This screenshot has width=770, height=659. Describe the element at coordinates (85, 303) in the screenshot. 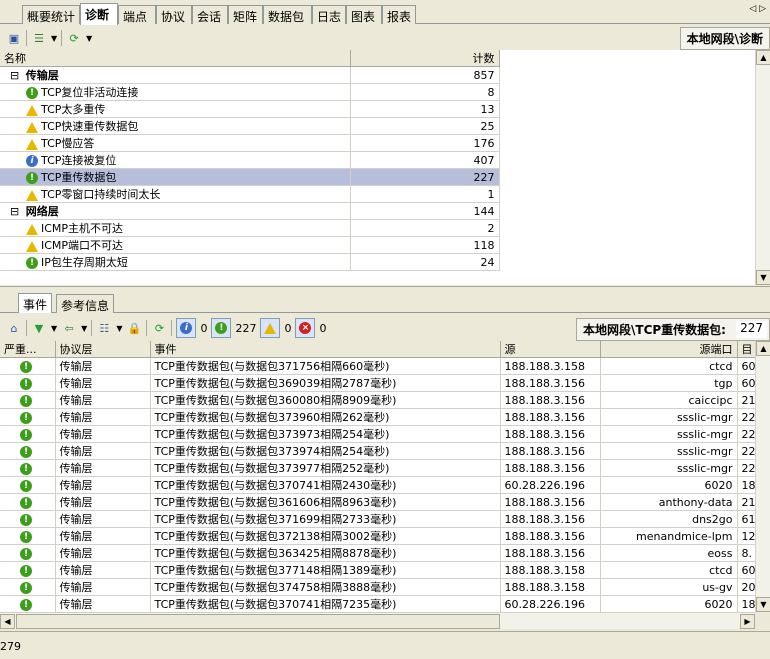

I see `tab-reference-info: 参考信息` at that location.